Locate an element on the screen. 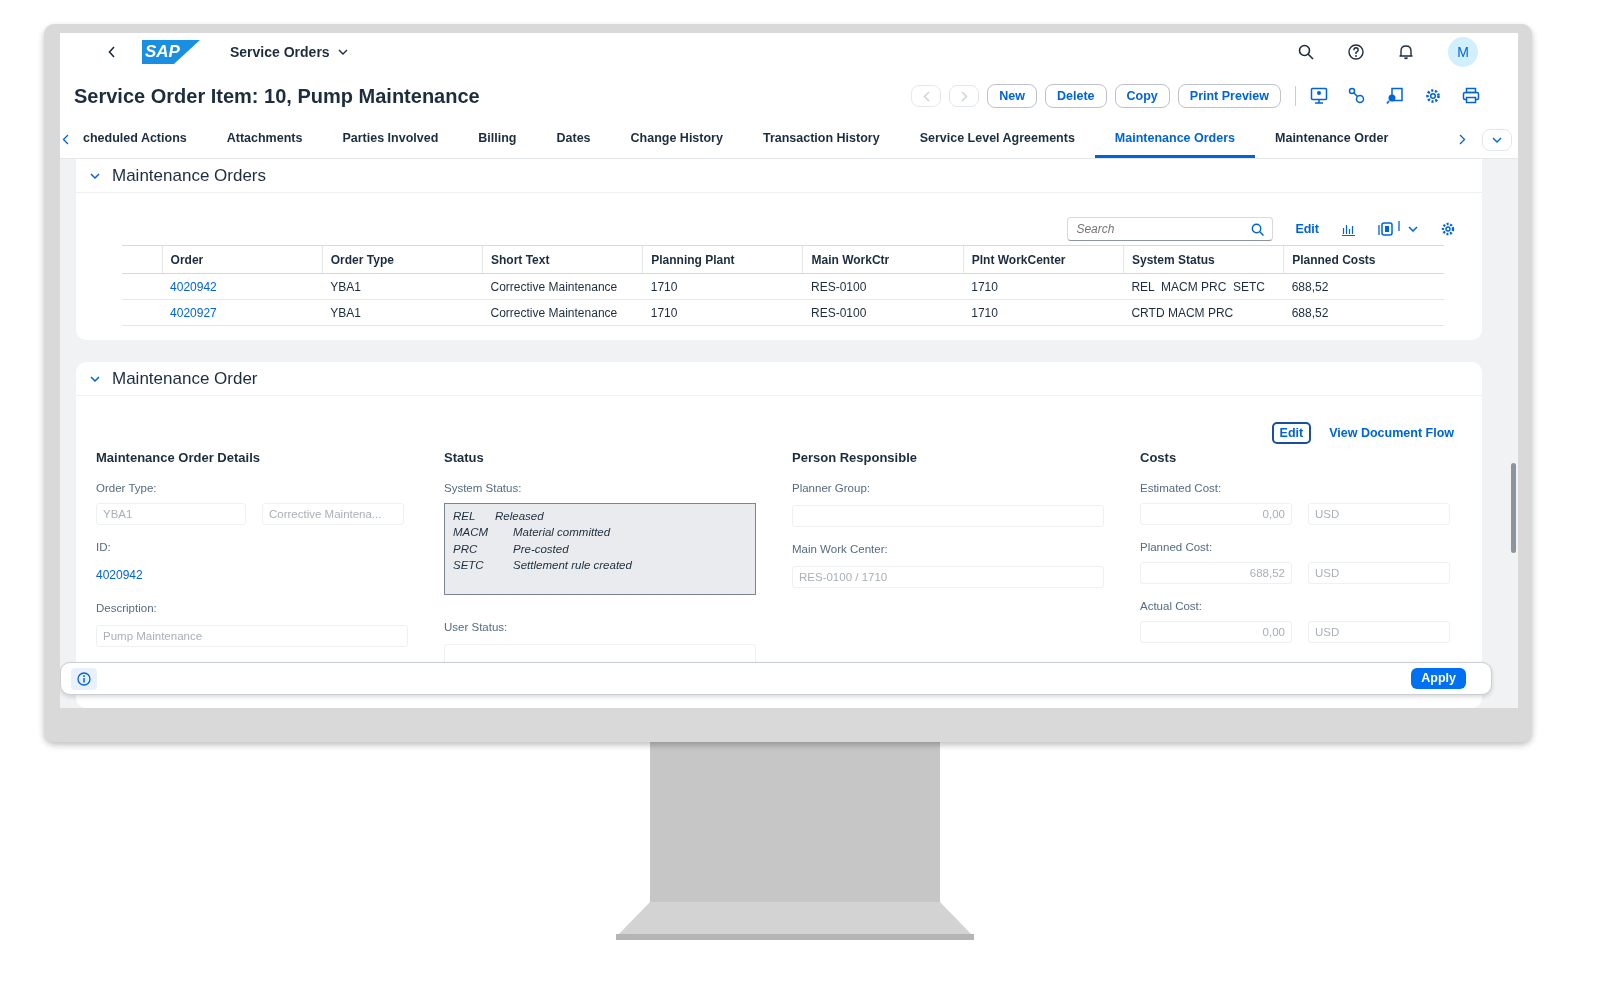  tab: Transaction History is located at coordinates (821, 139).